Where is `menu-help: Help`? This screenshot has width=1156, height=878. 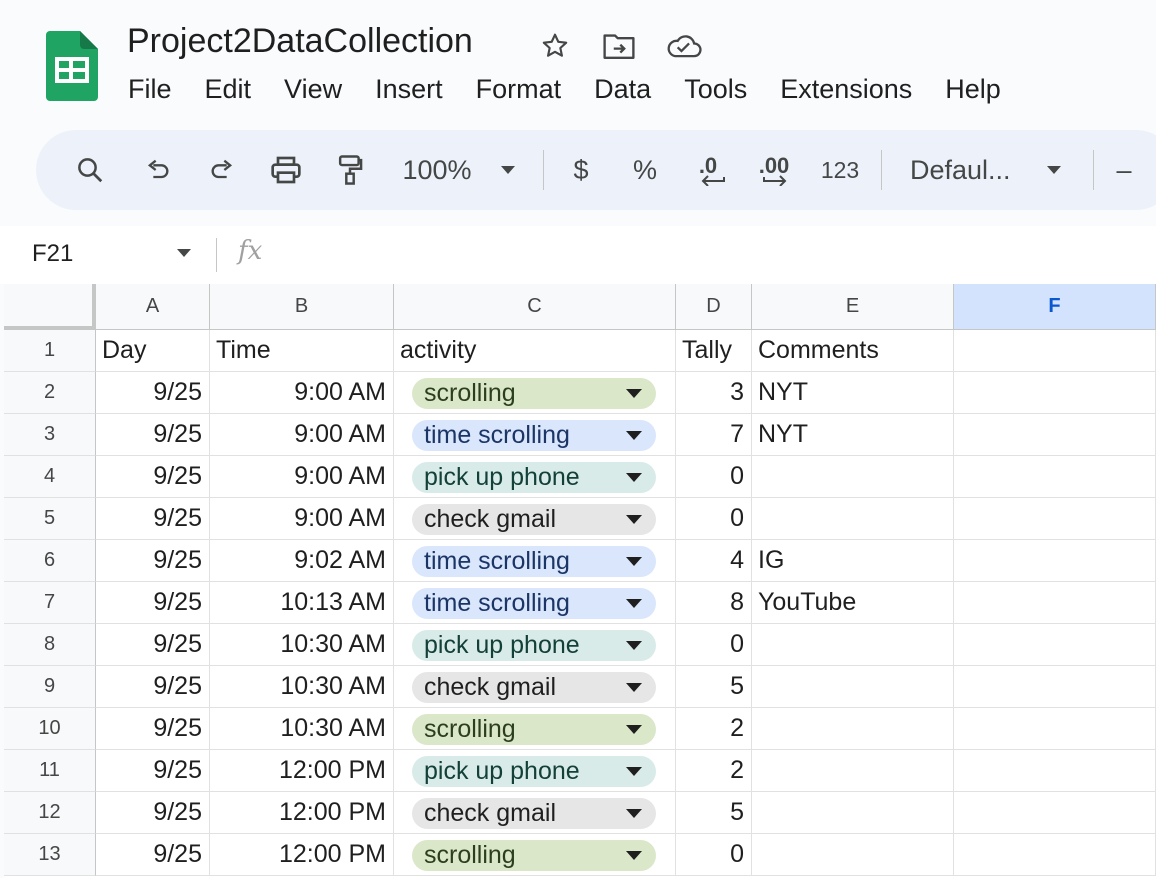 menu-help: Help is located at coordinates (973, 89).